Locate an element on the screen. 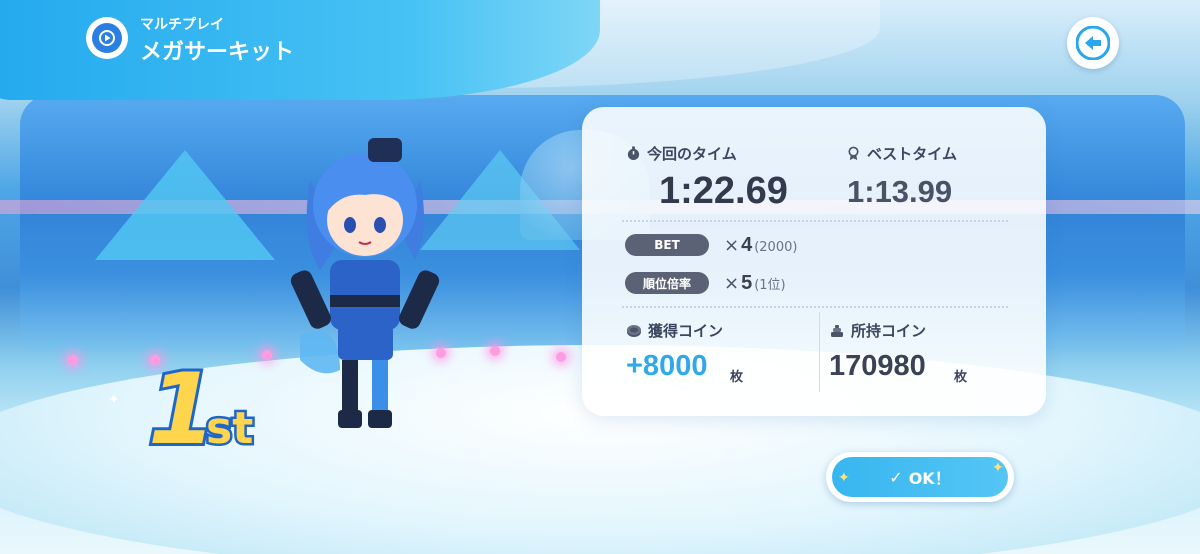 This screenshot has width=1200, height=554. earned-coins-label-row: 獲得コイン is located at coordinates (674, 330).